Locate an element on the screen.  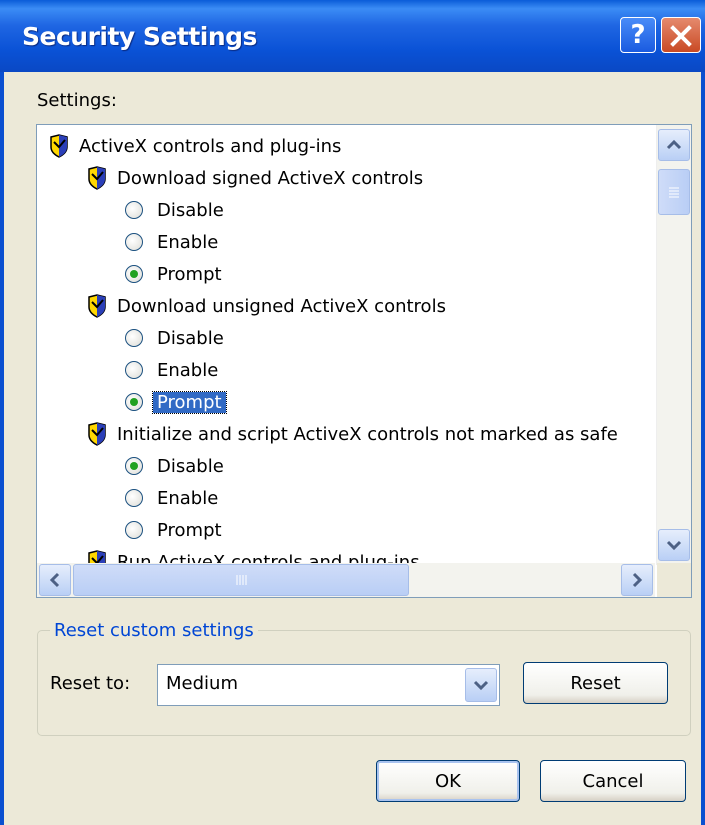
horizontal-scroll-thumb is located at coordinates (241, 580).